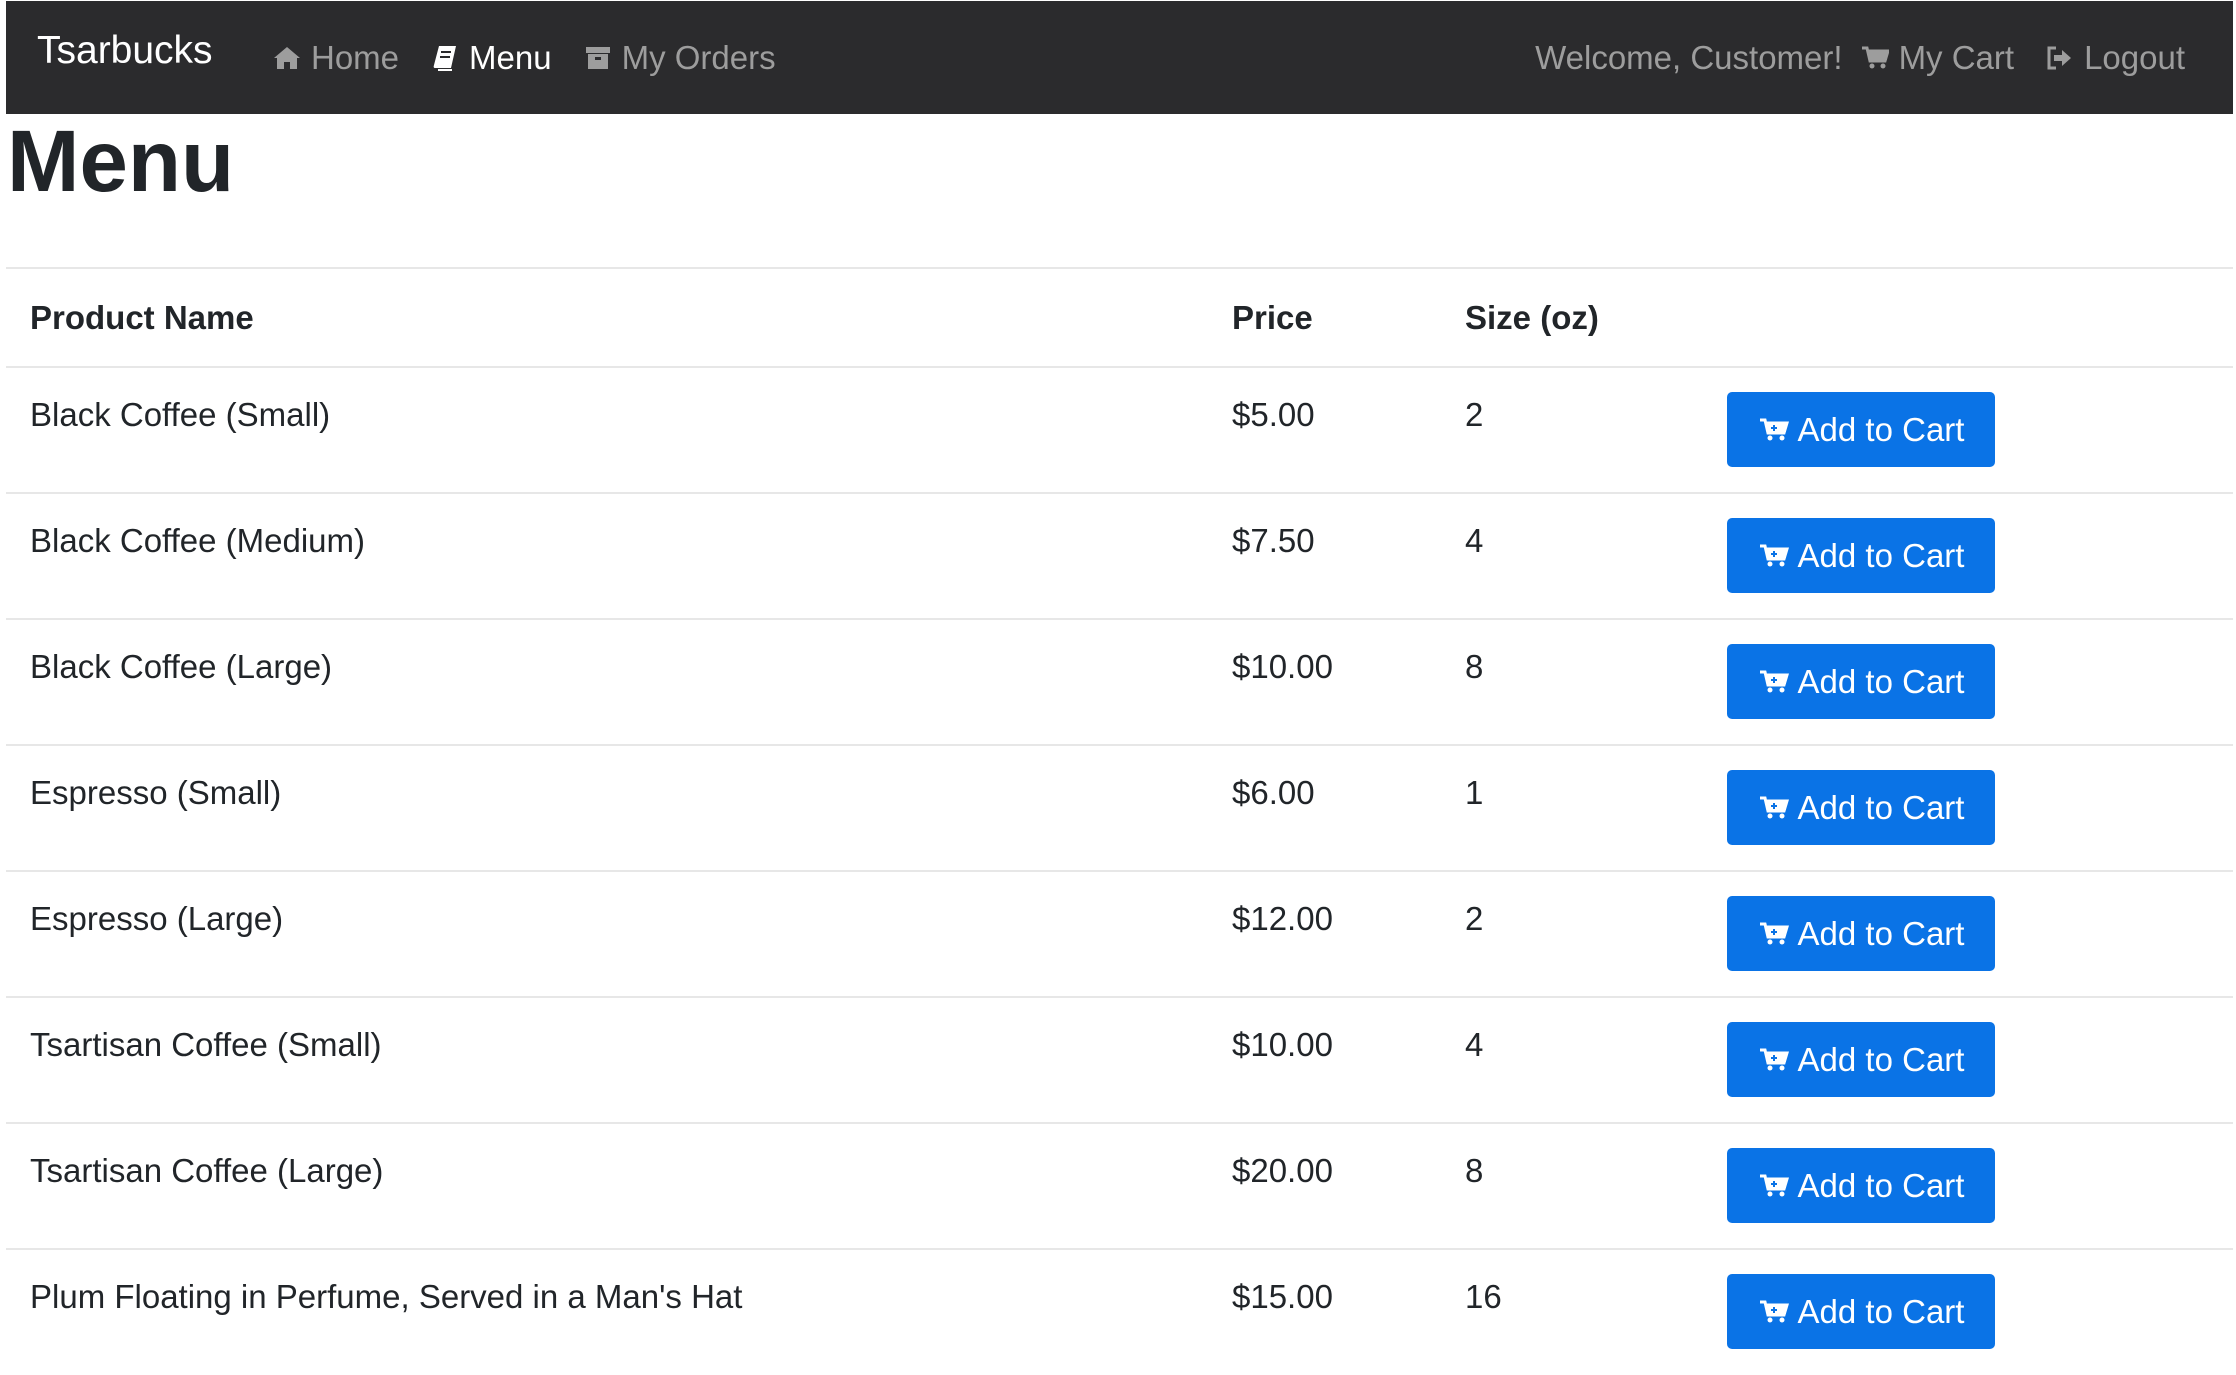 The width and height of the screenshot is (2236, 1375). What do you see at coordinates (1689, 57) in the screenshot?
I see `welcome-text: Welcome, Customer!` at bounding box center [1689, 57].